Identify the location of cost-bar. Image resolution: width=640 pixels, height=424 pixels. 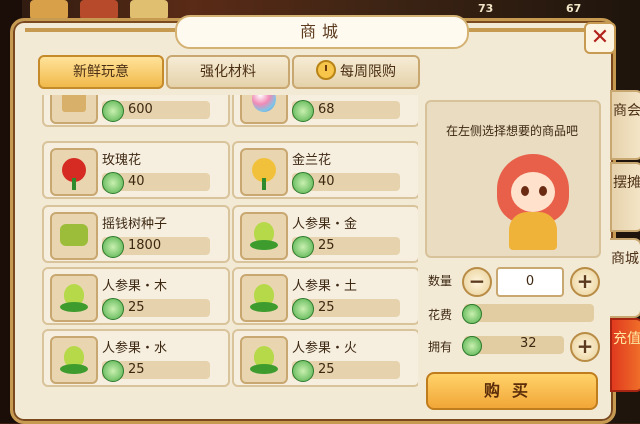
(529, 313).